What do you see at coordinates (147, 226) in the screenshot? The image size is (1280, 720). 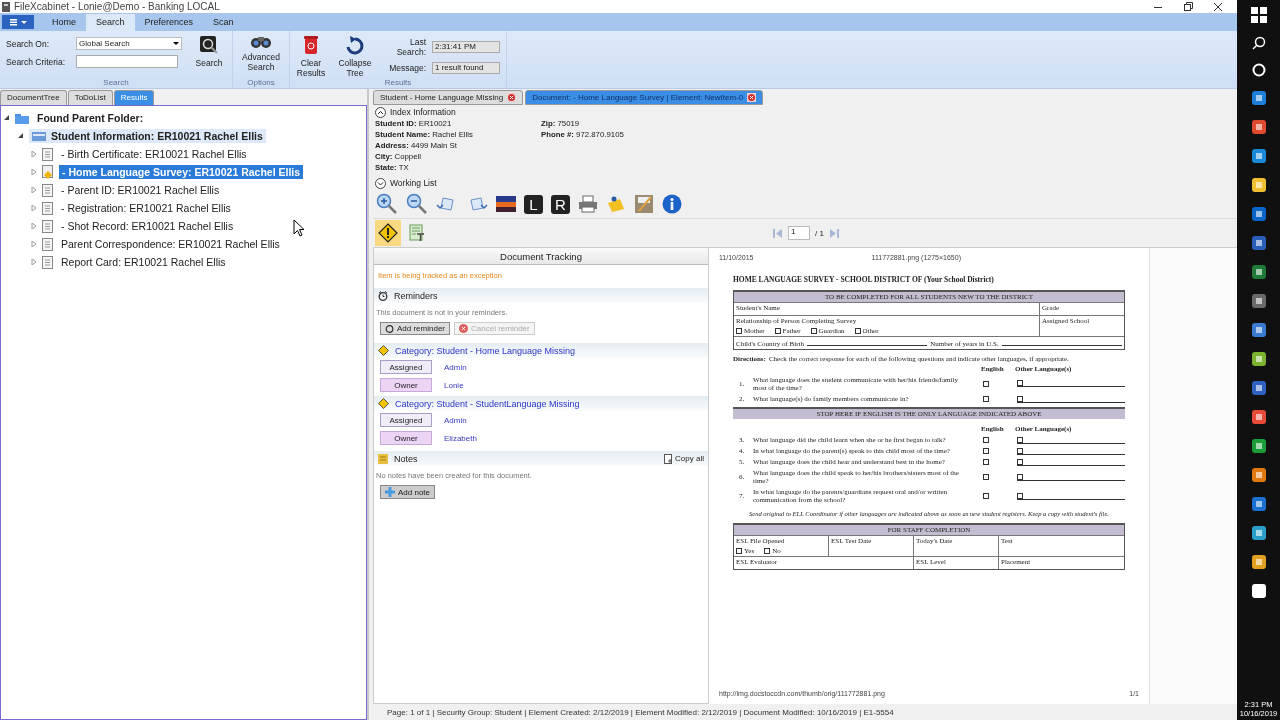 I see `tree-item: - Shot Record: ER10021 Rachel Ellis` at bounding box center [147, 226].